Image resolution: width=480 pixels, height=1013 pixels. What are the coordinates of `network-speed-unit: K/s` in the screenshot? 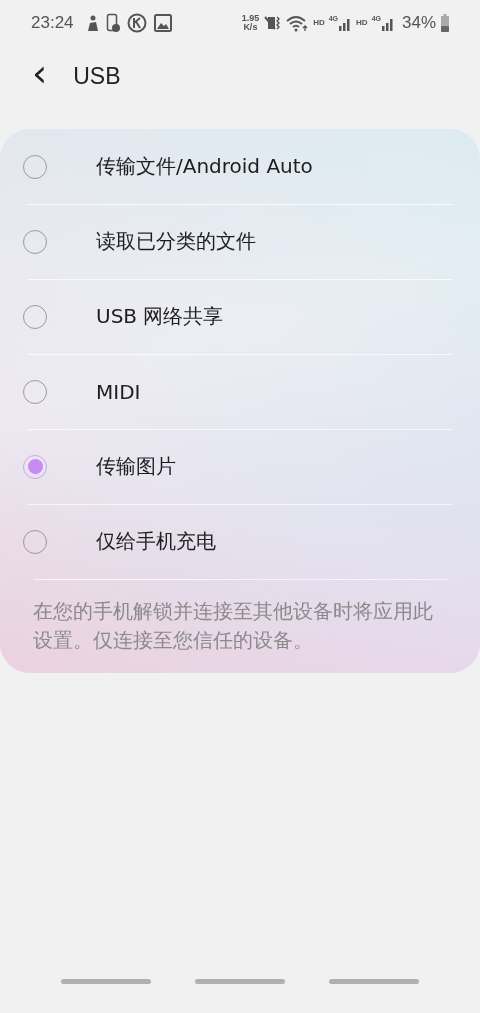 It's located at (250, 27).